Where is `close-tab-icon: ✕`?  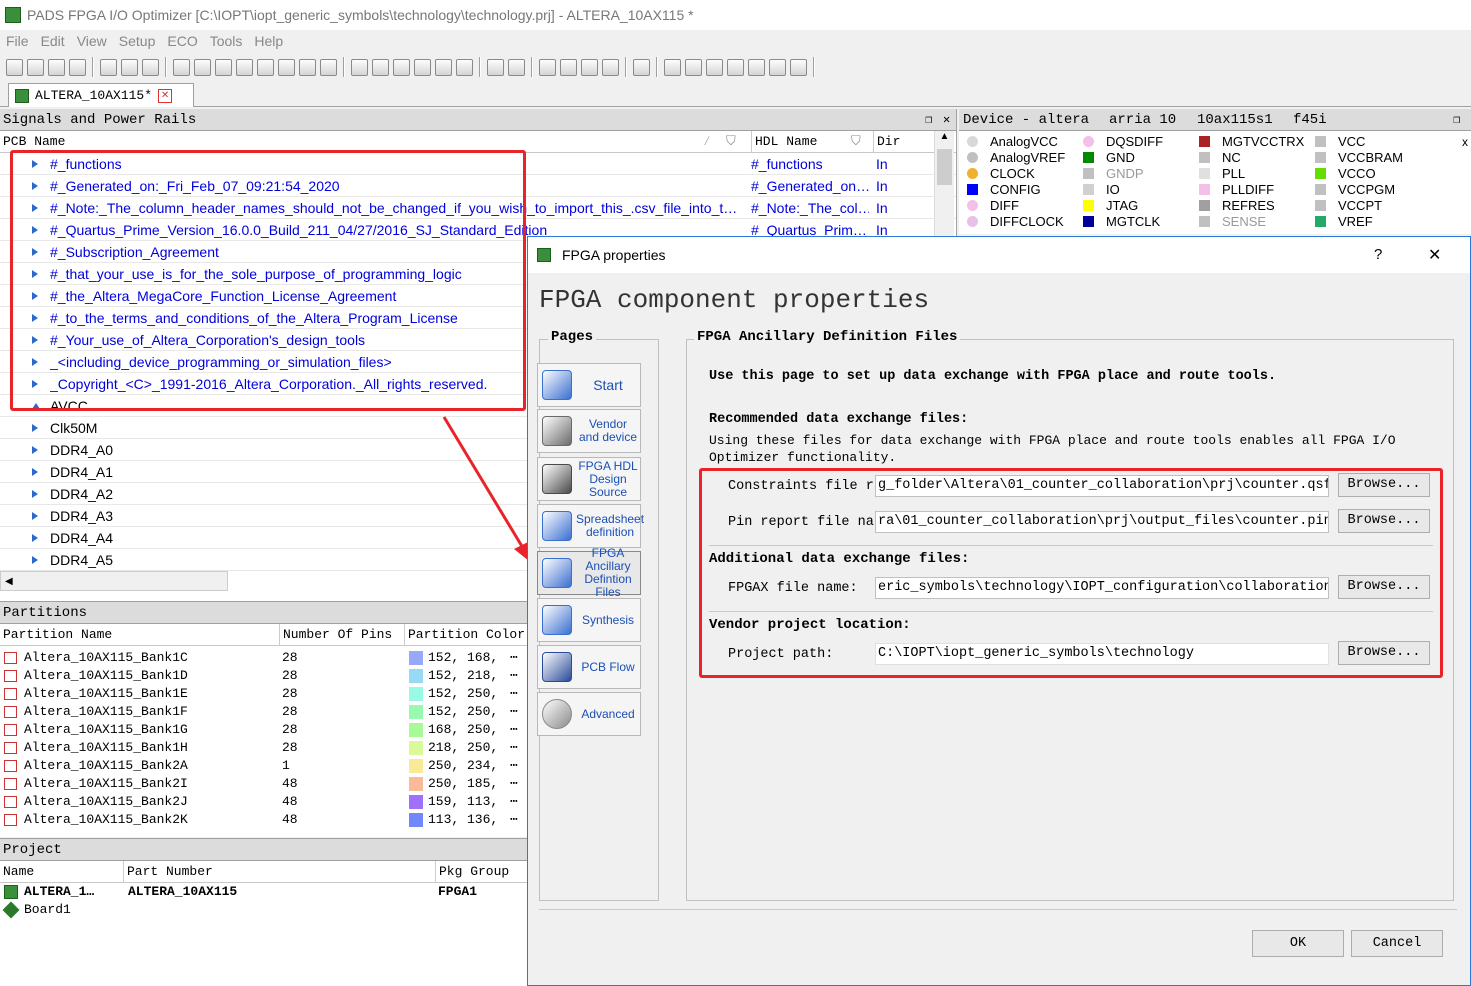
close-tab-icon: ✕ is located at coordinates (165, 95).